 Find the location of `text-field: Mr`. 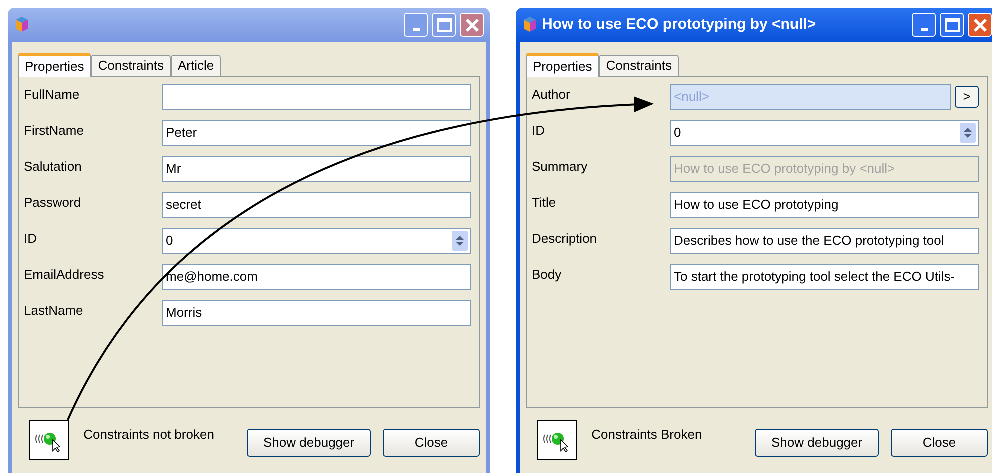

text-field: Mr is located at coordinates (316, 169).